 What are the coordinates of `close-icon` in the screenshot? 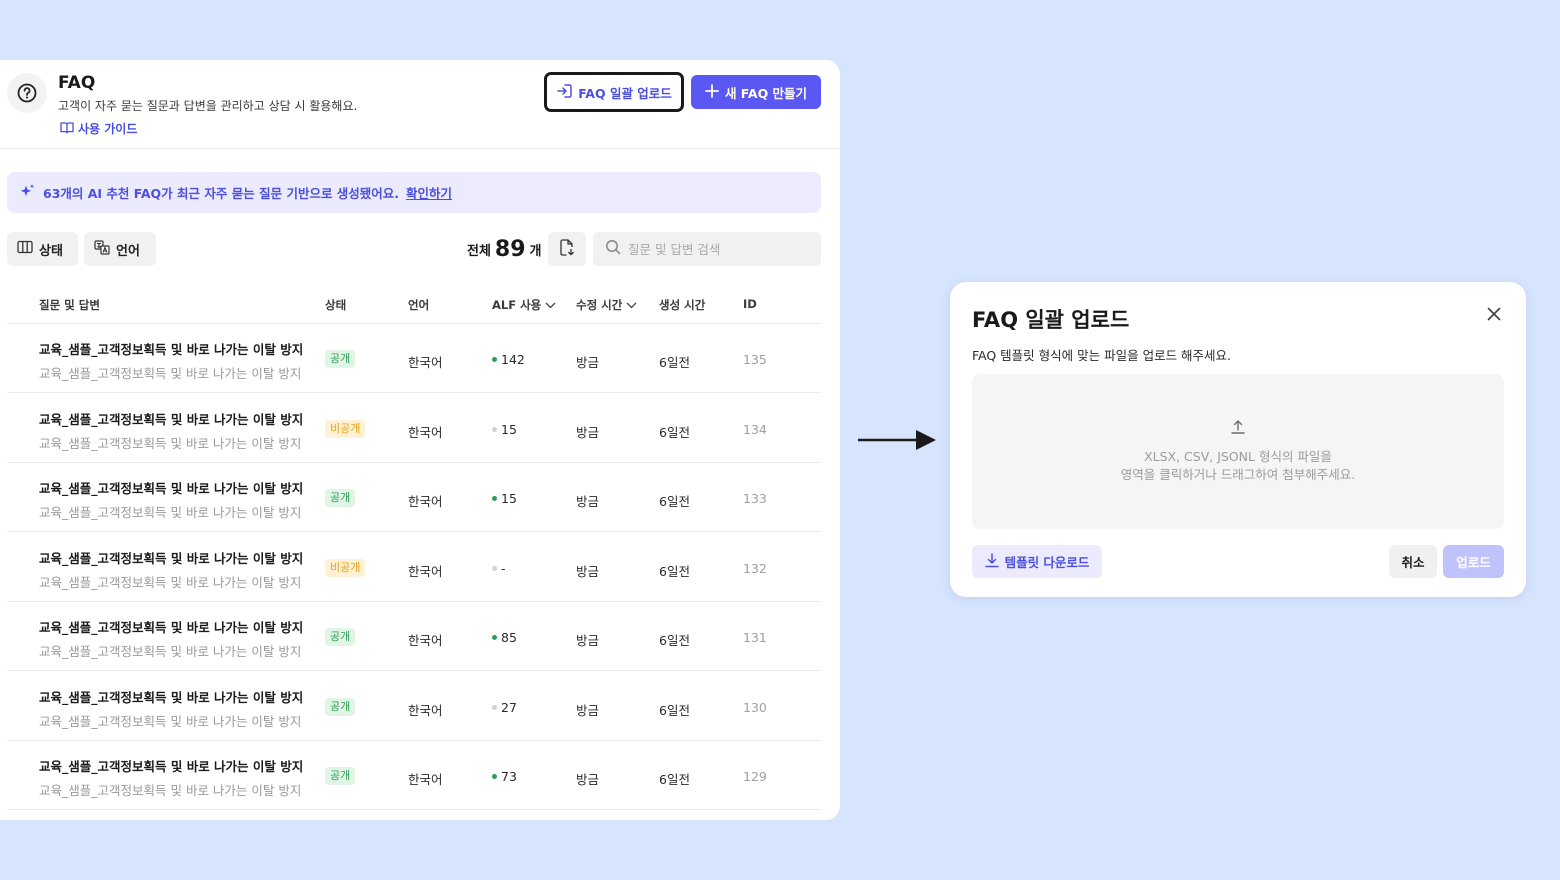 It's located at (1494, 314).